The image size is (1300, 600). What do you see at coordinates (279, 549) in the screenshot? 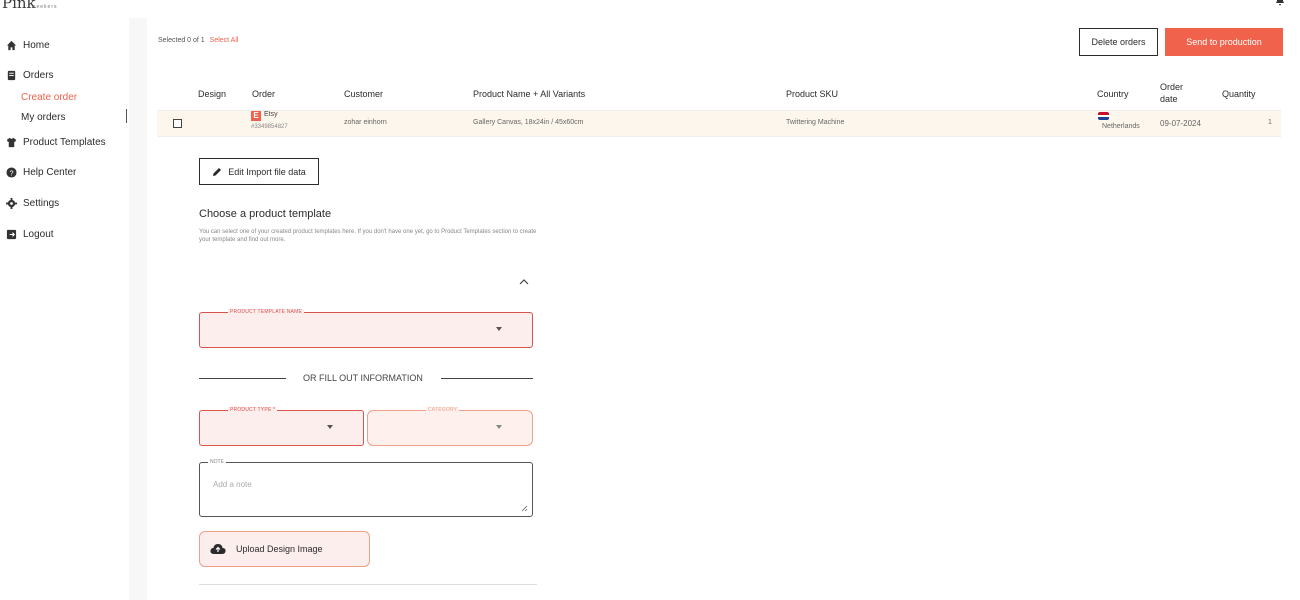
I see `upload-label: Upload Design Image` at bounding box center [279, 549].